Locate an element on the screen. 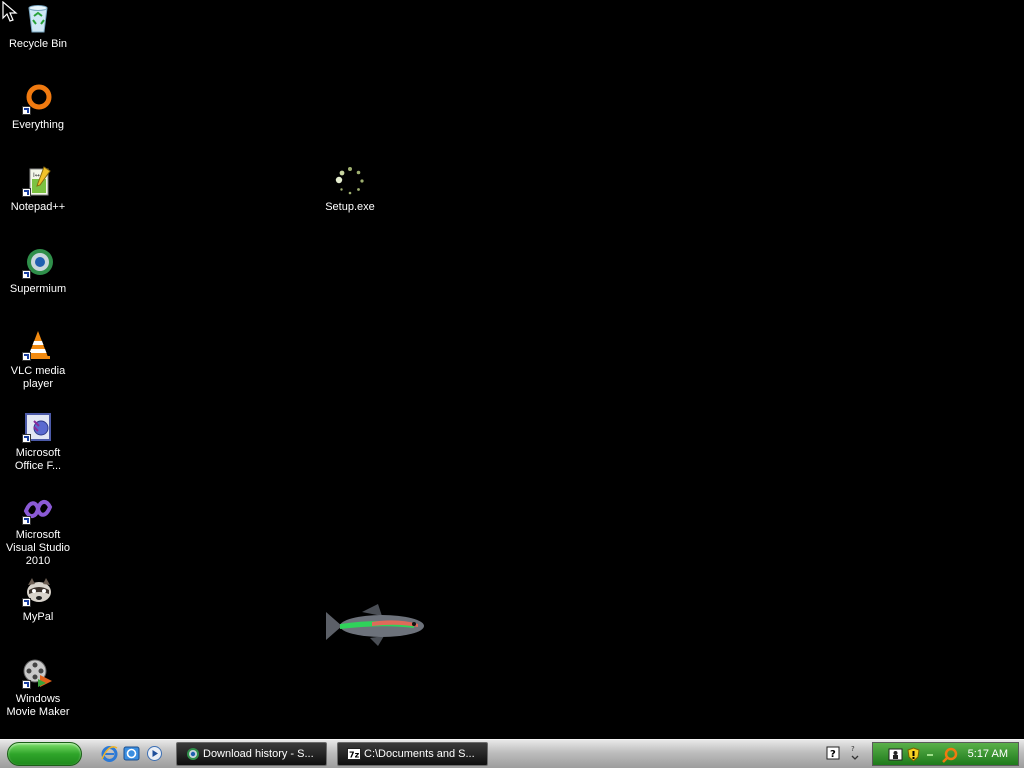 Image resolution: width=1024 pixels, height=768 pixels. mouse-cursor-icon is located at coordinates (11, 11).